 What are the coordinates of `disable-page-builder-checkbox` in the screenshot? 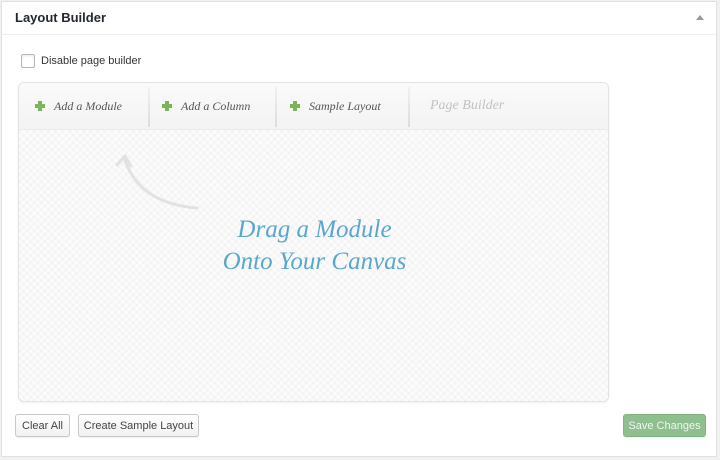 It's located at (28, 61).